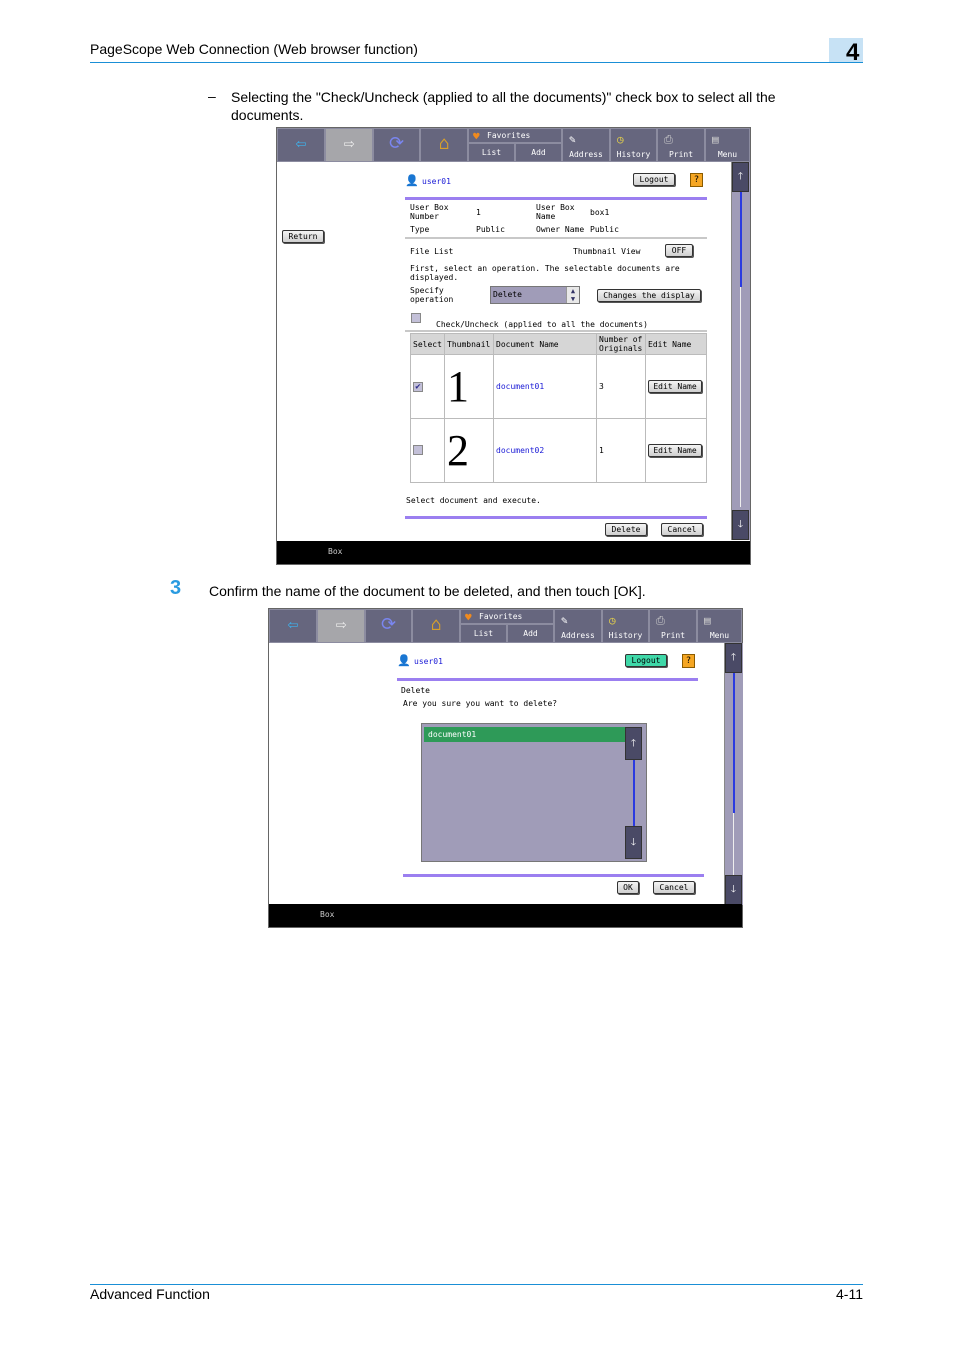  Describe the element at coordinates (469, 344) in the screenshot. I see `column-header: Thumbnail` at that location.